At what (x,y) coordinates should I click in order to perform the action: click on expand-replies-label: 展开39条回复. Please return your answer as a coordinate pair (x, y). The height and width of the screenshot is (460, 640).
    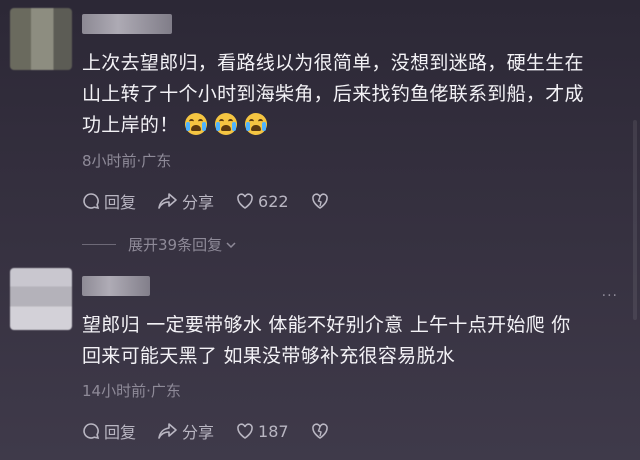
    Looking at the image, I should click on (175, 245).